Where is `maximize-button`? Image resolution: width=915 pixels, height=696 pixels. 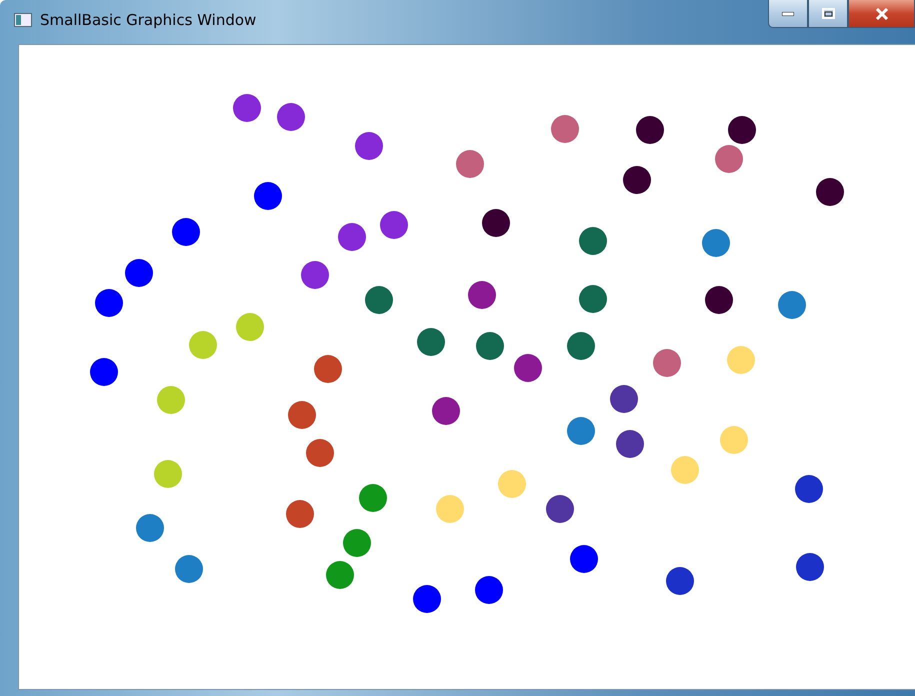 maximize-button is located at coordinates (828, 14).